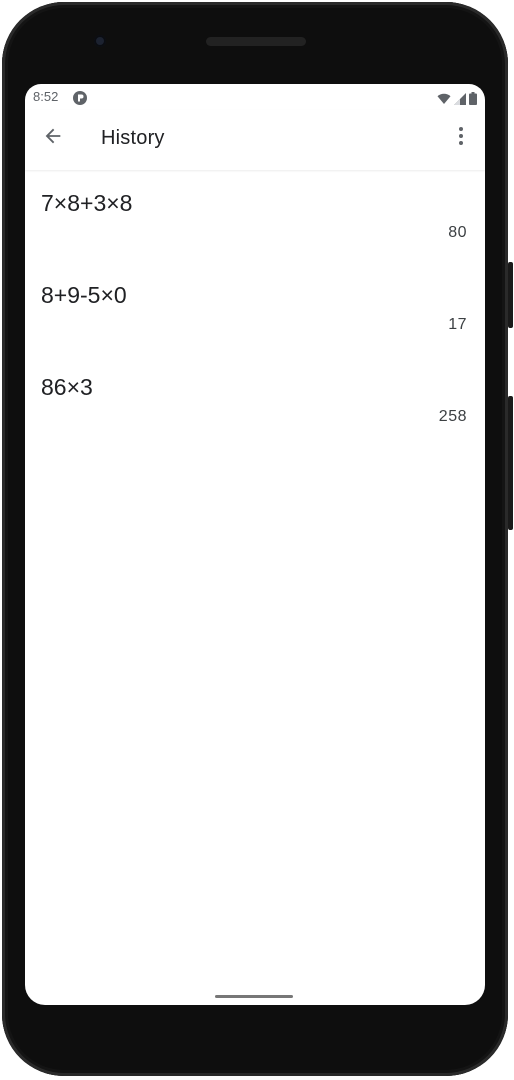 This screenshot has width=514, height=1080. Describe the element at coordinates (255, 216) in the screenshot. I see `history-item: 7×8+3×8 80` at that location.